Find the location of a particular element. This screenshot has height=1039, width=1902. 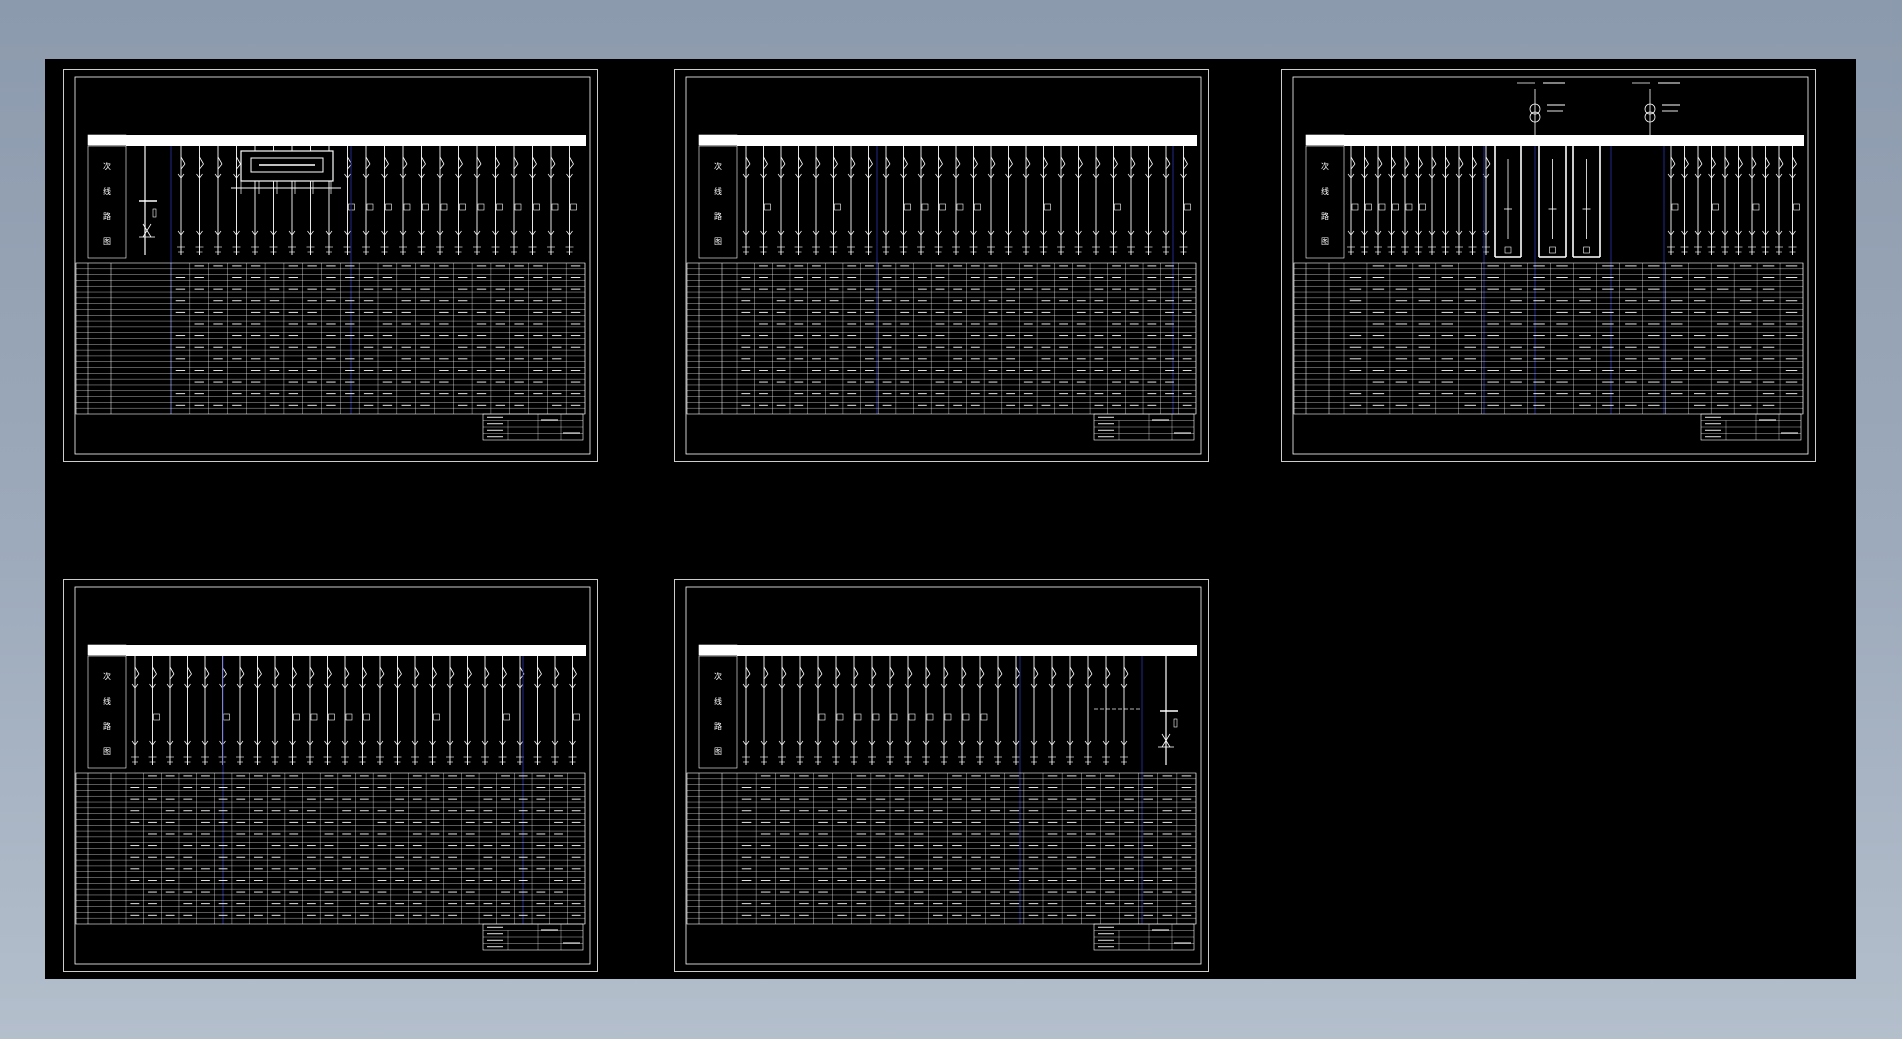

drawing-sheet-2: 次线路图 is located at coordinates (941, 265).